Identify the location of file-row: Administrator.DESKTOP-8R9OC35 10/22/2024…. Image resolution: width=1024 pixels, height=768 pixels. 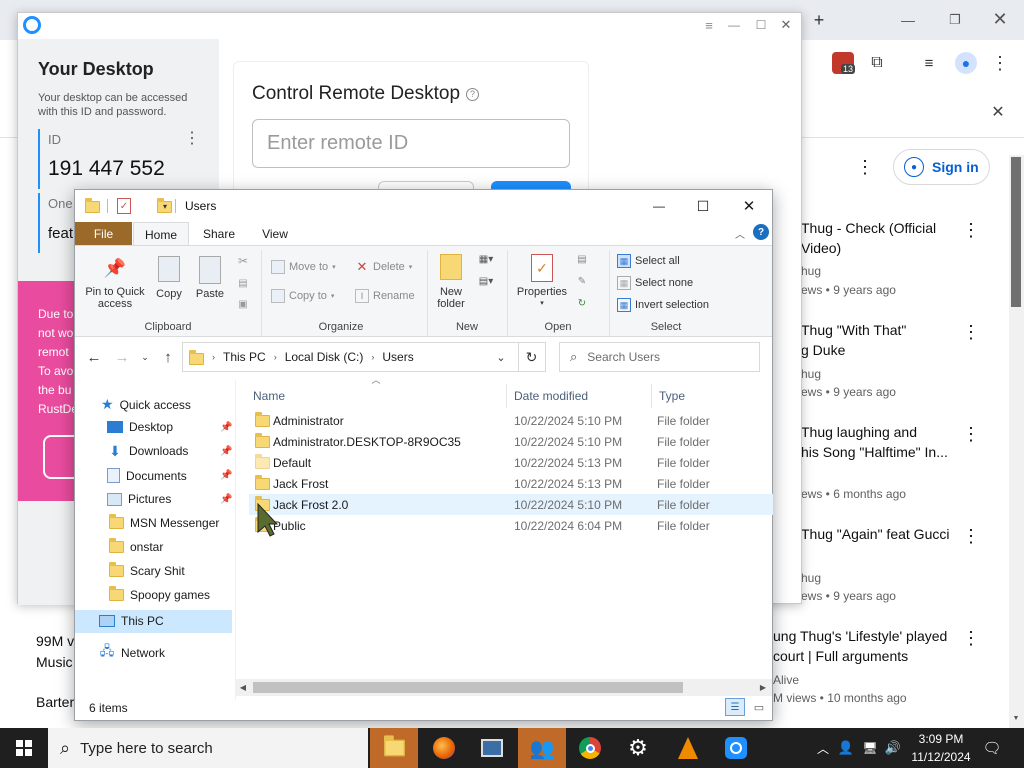
(511, 441).